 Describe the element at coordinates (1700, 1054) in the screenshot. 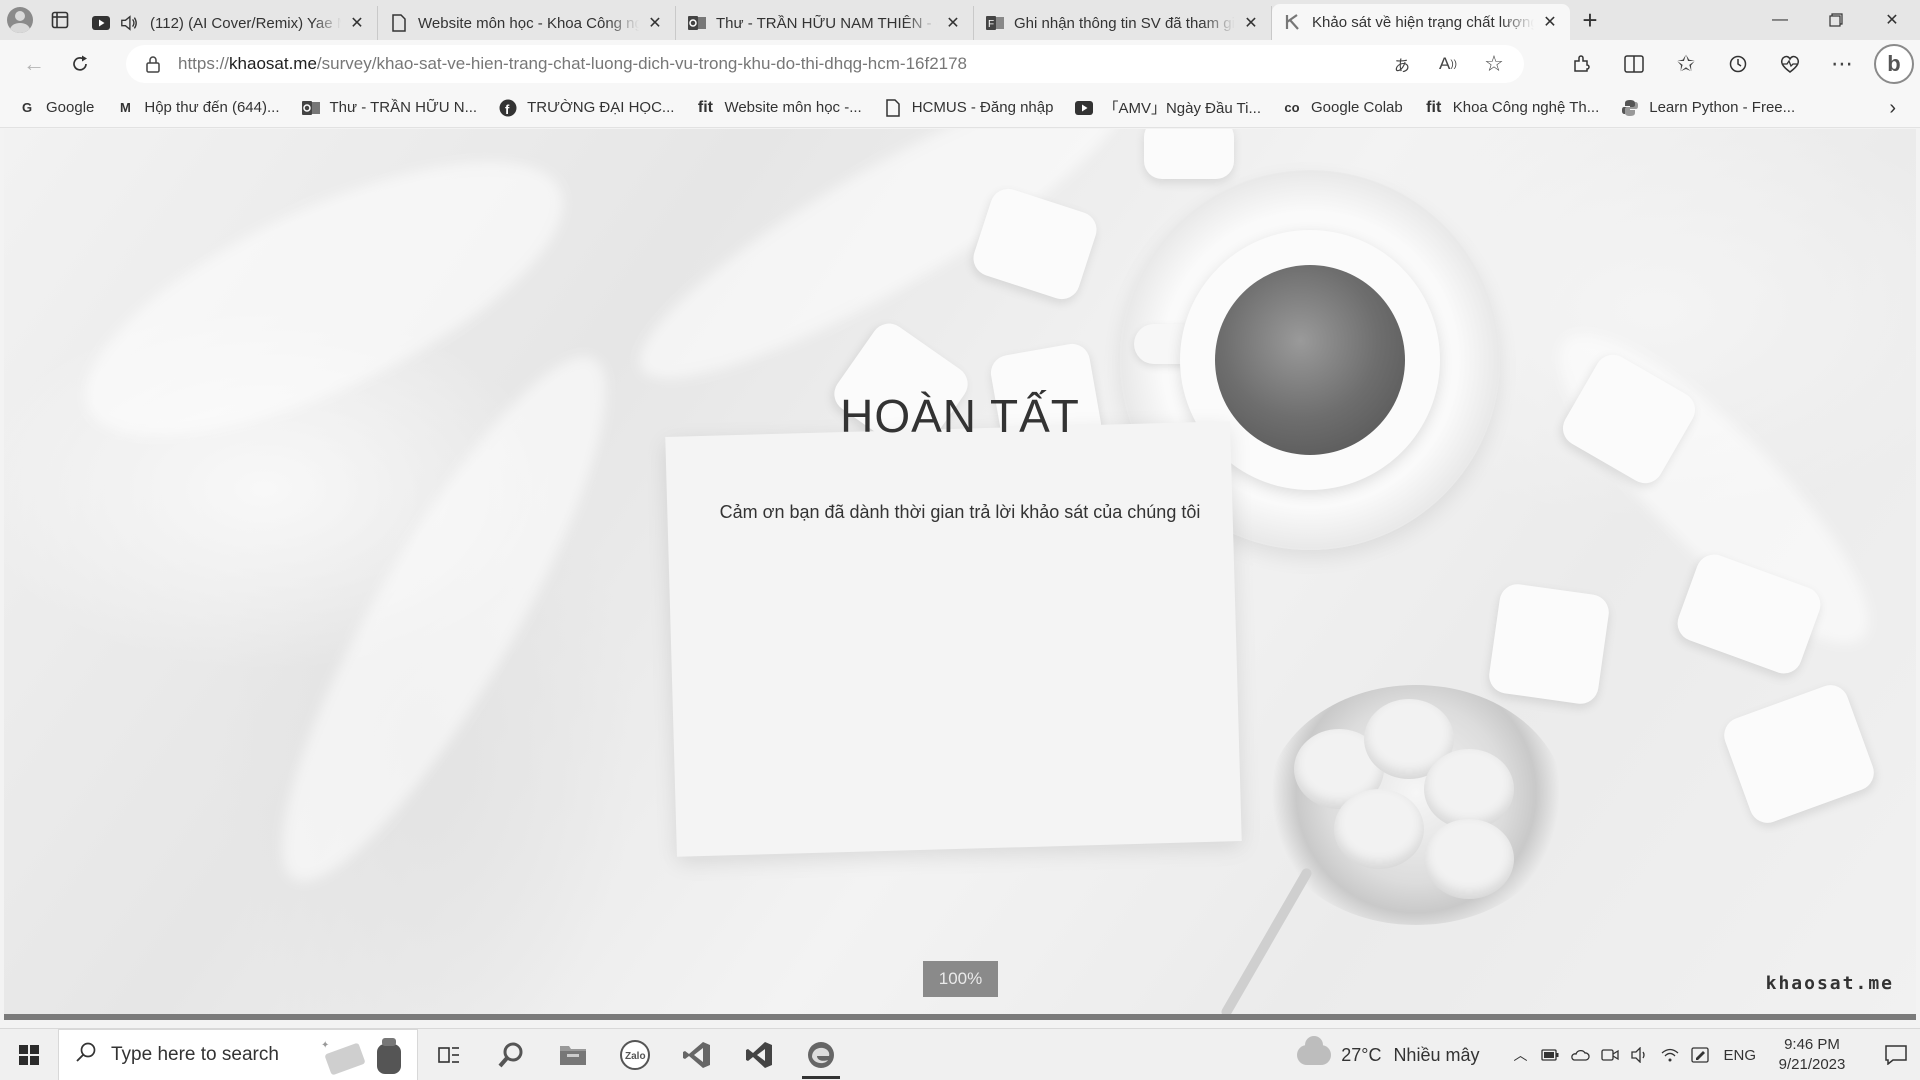

I see `pen-menu-icon` at that location.